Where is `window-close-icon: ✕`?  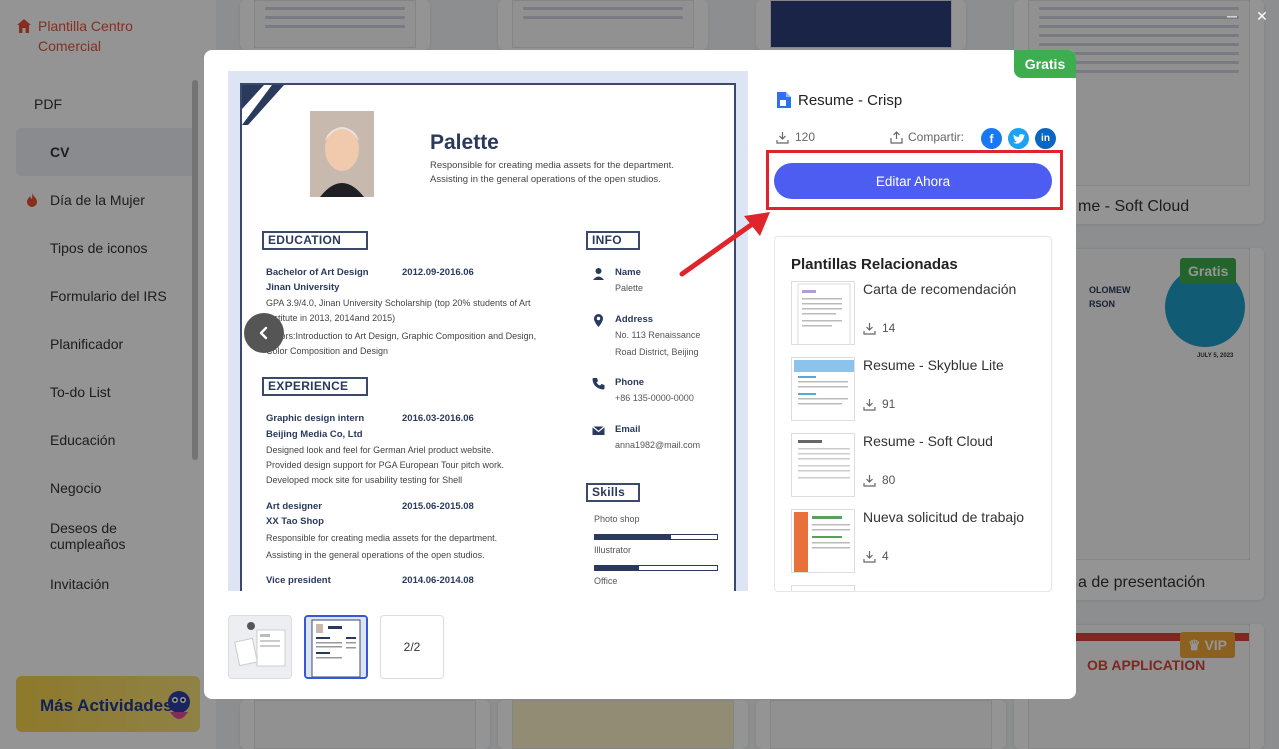
window-close-icon: ✕ is located at coordinates (1262, 16).